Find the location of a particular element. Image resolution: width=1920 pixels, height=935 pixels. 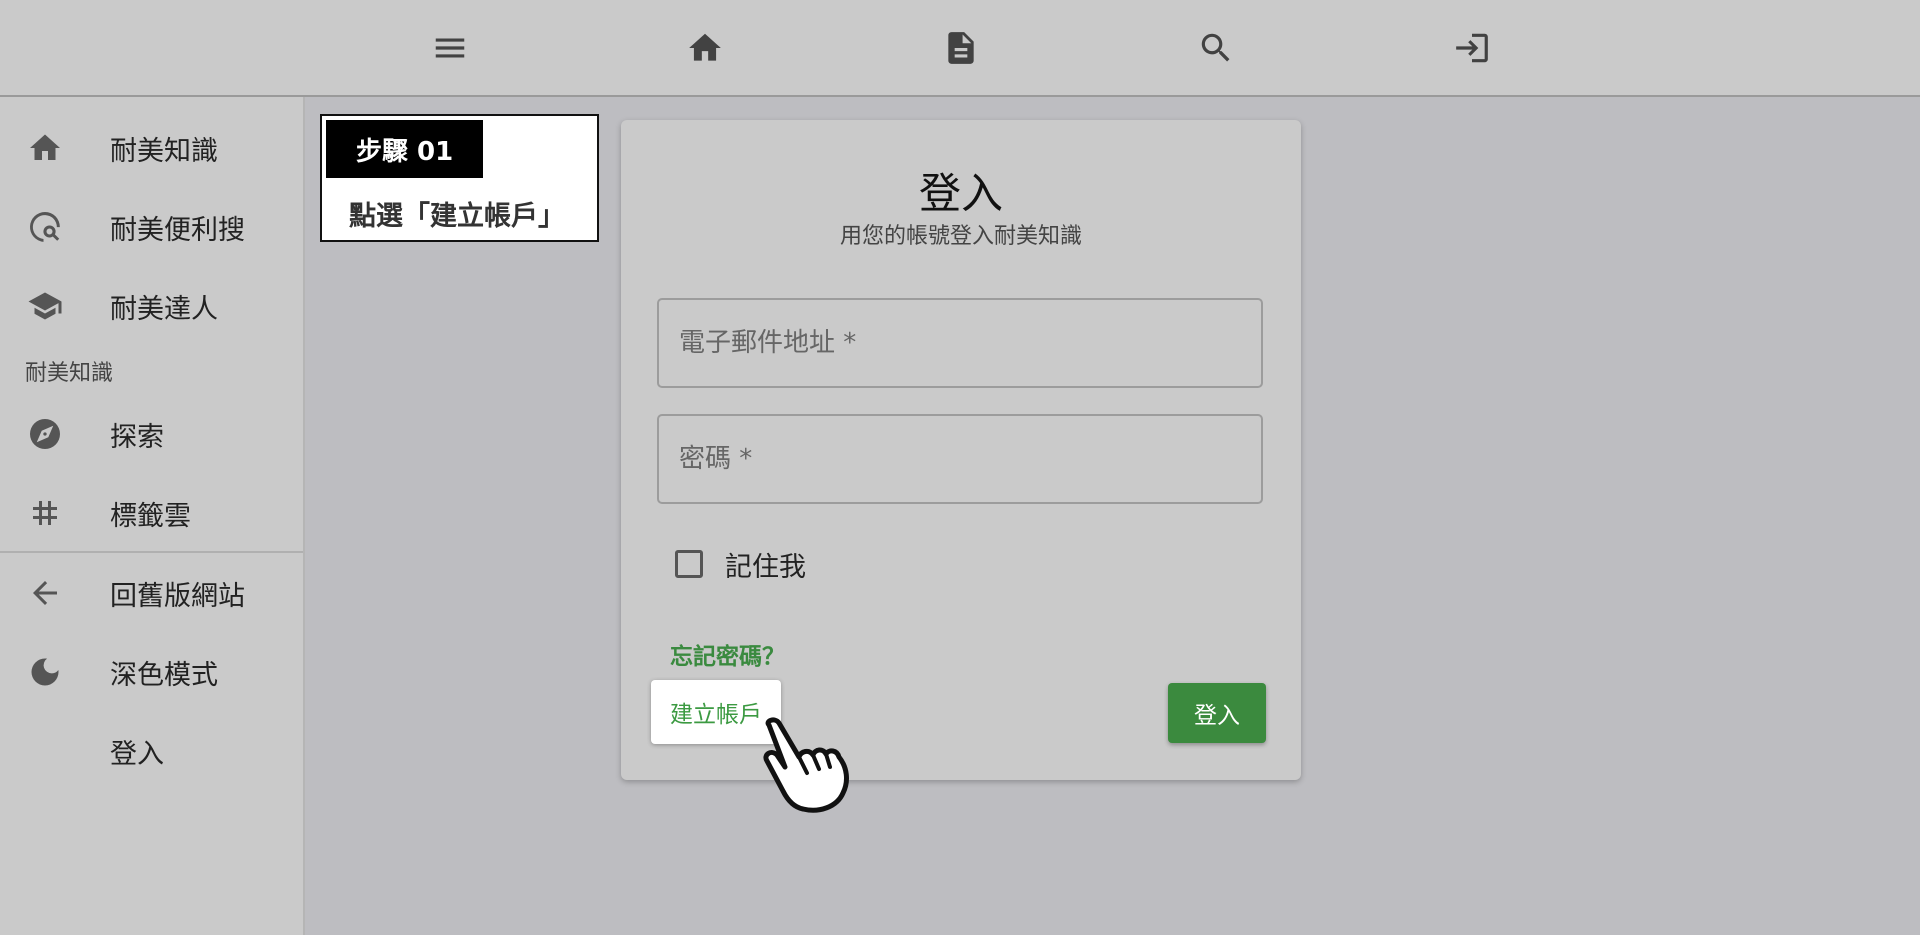

email-input is located at coordinates (960, 343).